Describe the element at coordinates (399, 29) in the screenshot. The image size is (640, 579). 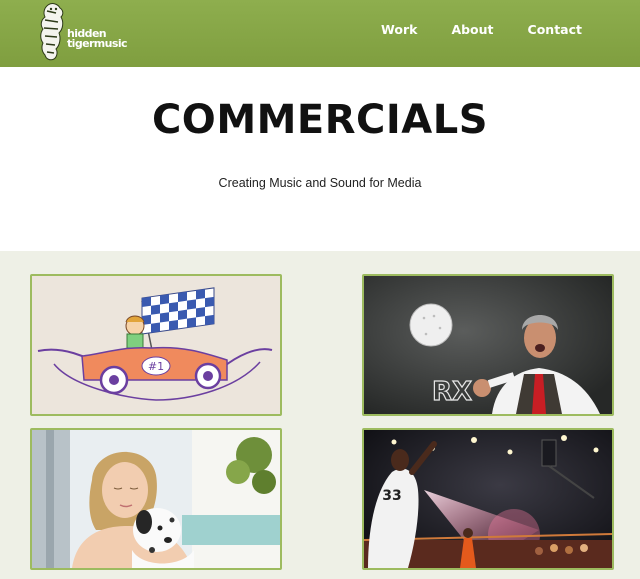
I see `nav-work: Work` at that location.